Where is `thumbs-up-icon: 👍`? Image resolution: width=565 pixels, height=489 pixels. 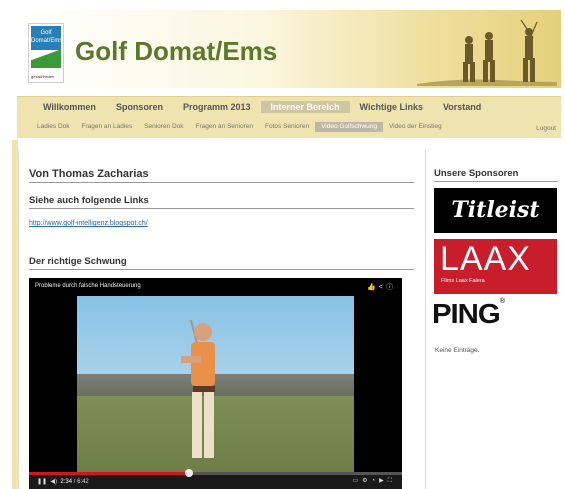
thumbs-up-icon: 👍 is located at coordinates (373, 287).